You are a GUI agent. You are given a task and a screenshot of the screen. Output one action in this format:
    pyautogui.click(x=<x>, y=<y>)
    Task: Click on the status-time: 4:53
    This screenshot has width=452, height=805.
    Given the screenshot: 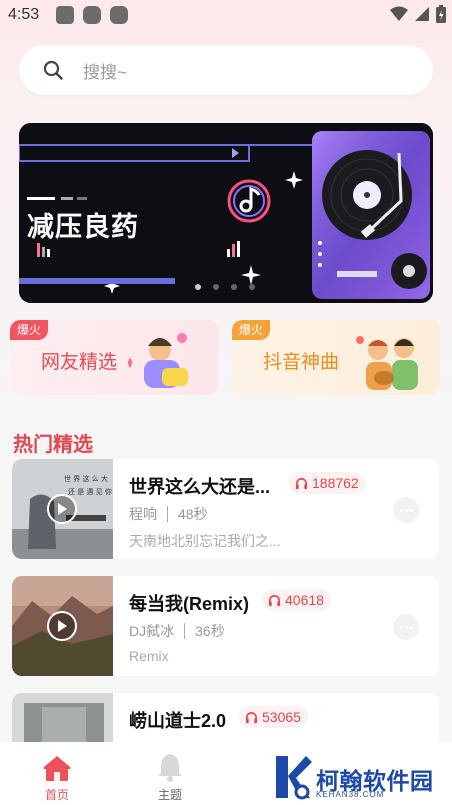 What is the action you would take?
    pyautogui.click(x=24, y=14)
    